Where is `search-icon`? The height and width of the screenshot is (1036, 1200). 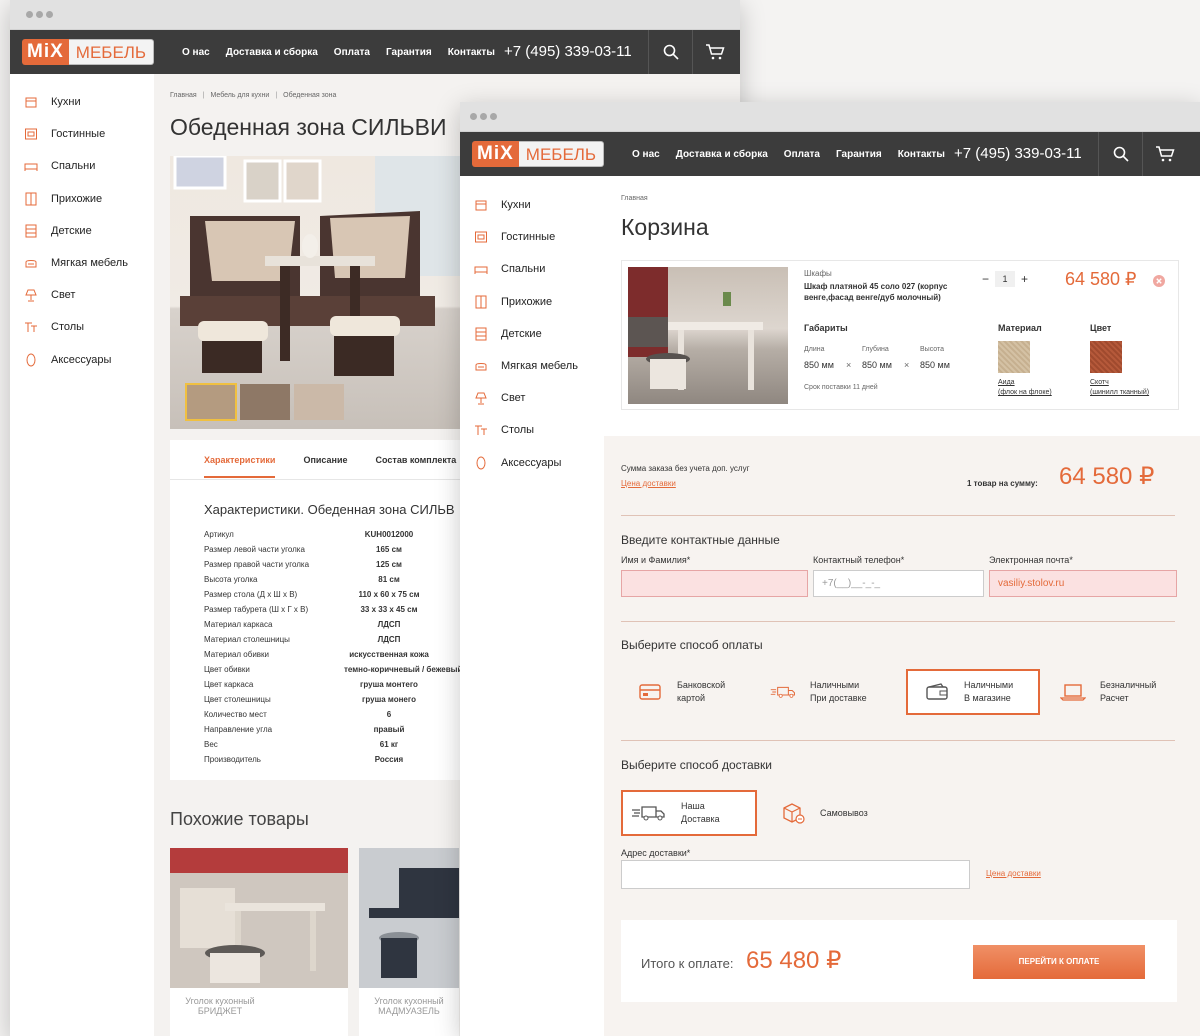
search-icon is located at coordinates (1121, 154).